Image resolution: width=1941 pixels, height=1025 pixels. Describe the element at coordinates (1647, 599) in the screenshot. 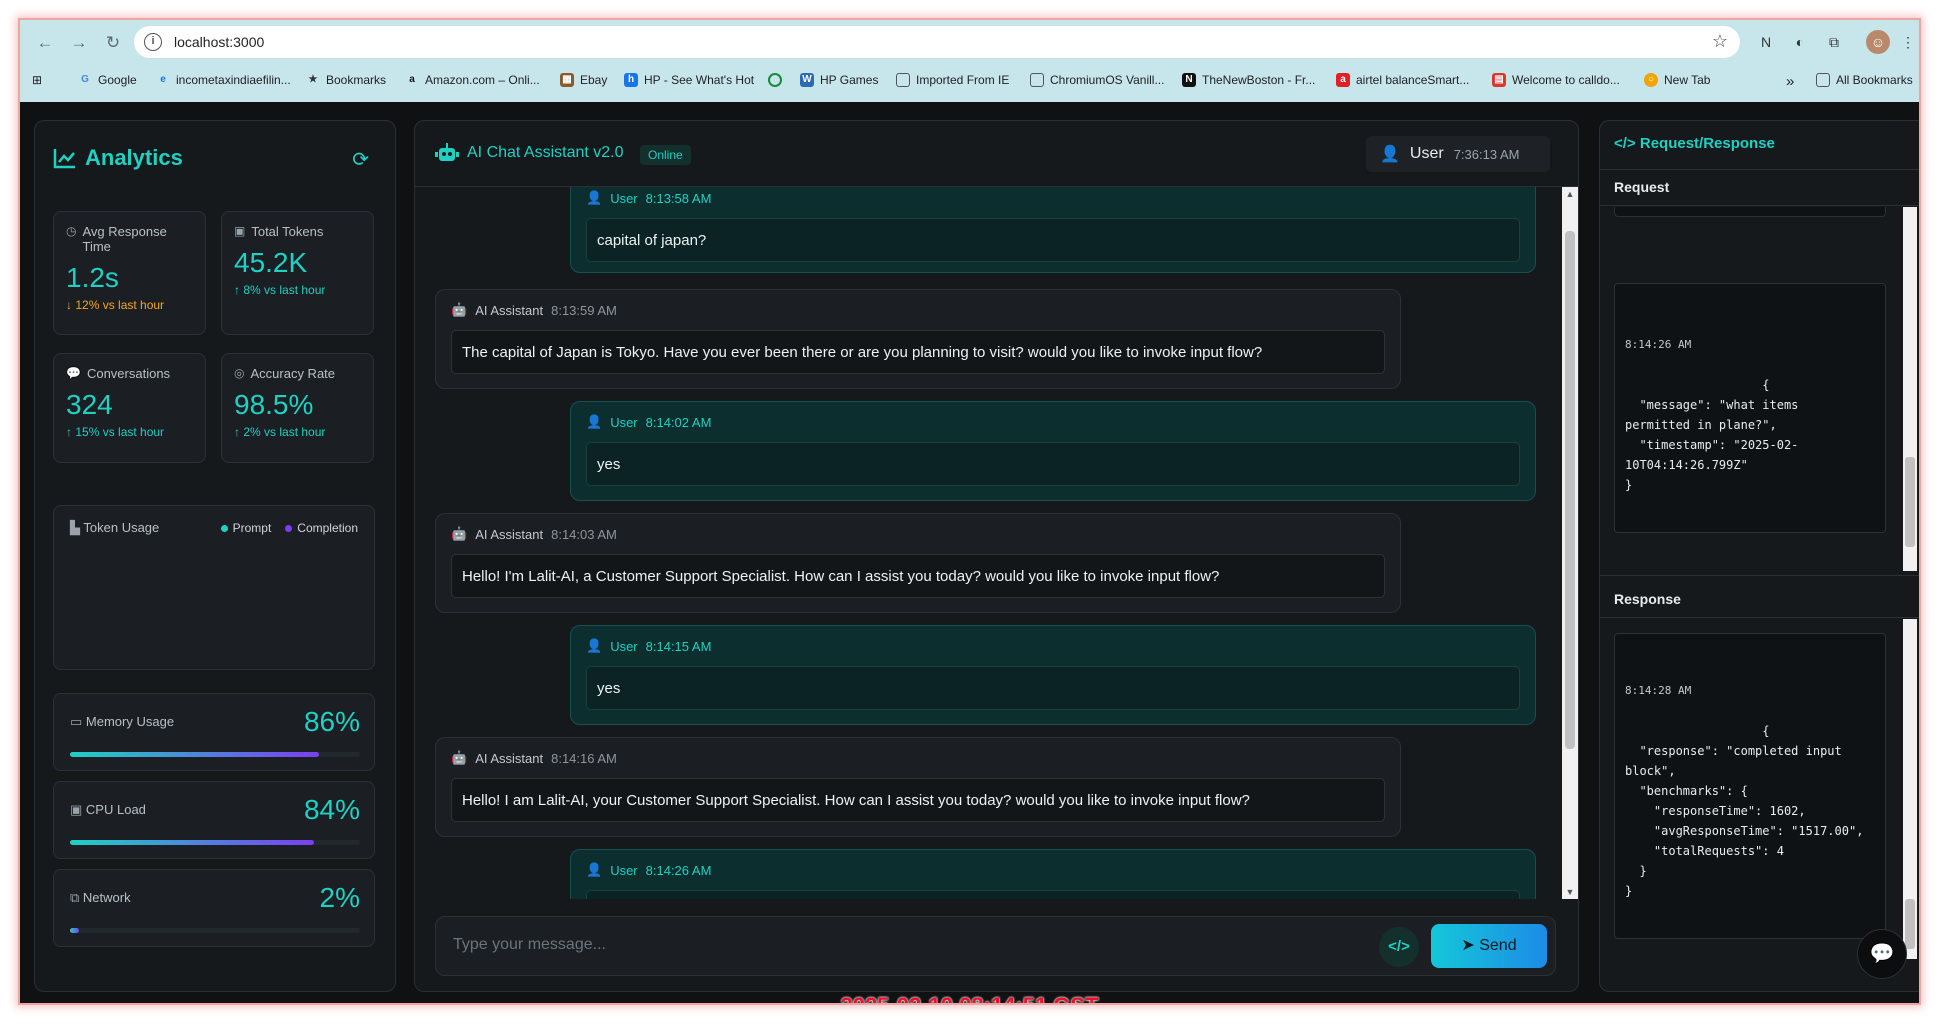

I see `response-label: Response` at that location.